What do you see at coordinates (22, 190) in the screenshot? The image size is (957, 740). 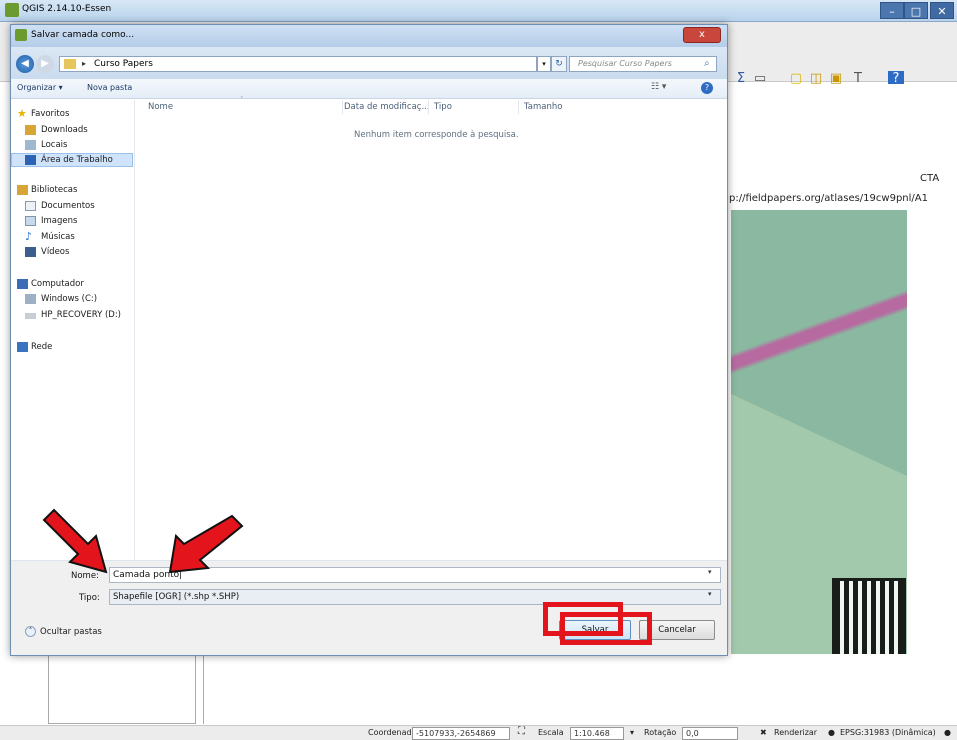 I see `libraries-icon` at bounding box center [22, 190].